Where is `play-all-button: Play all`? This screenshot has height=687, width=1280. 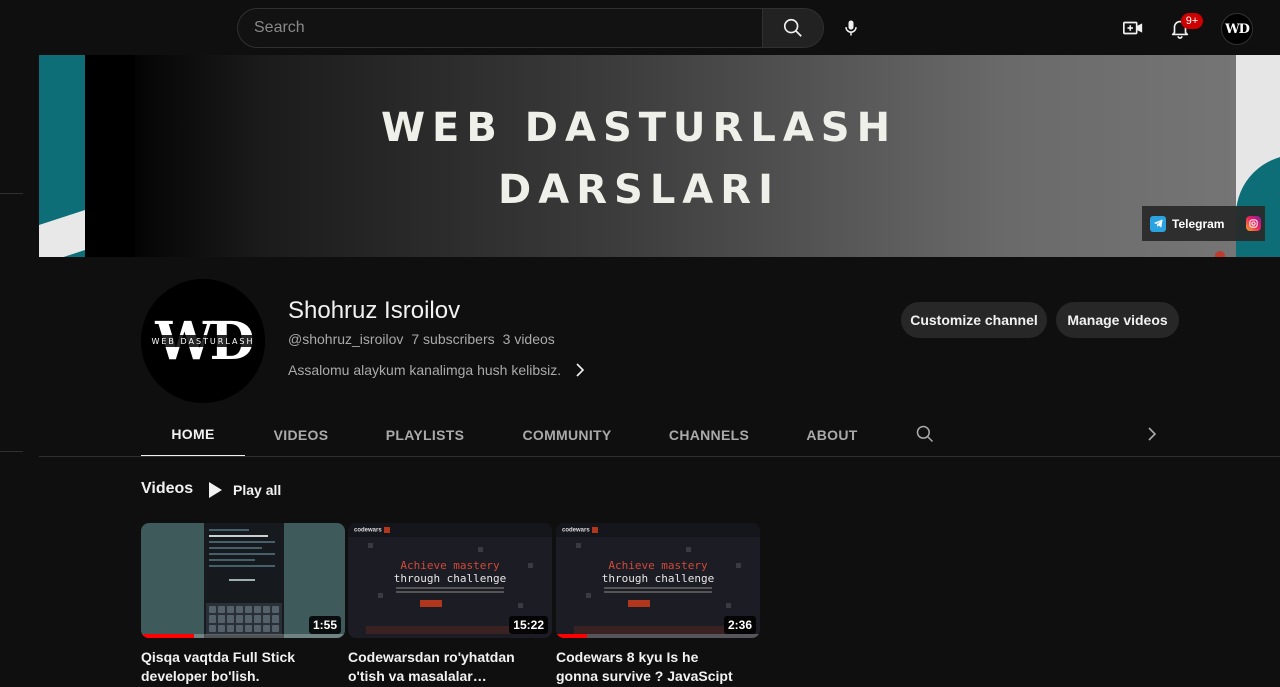
play-all-button: Play all is located at coordinates (244, 490).